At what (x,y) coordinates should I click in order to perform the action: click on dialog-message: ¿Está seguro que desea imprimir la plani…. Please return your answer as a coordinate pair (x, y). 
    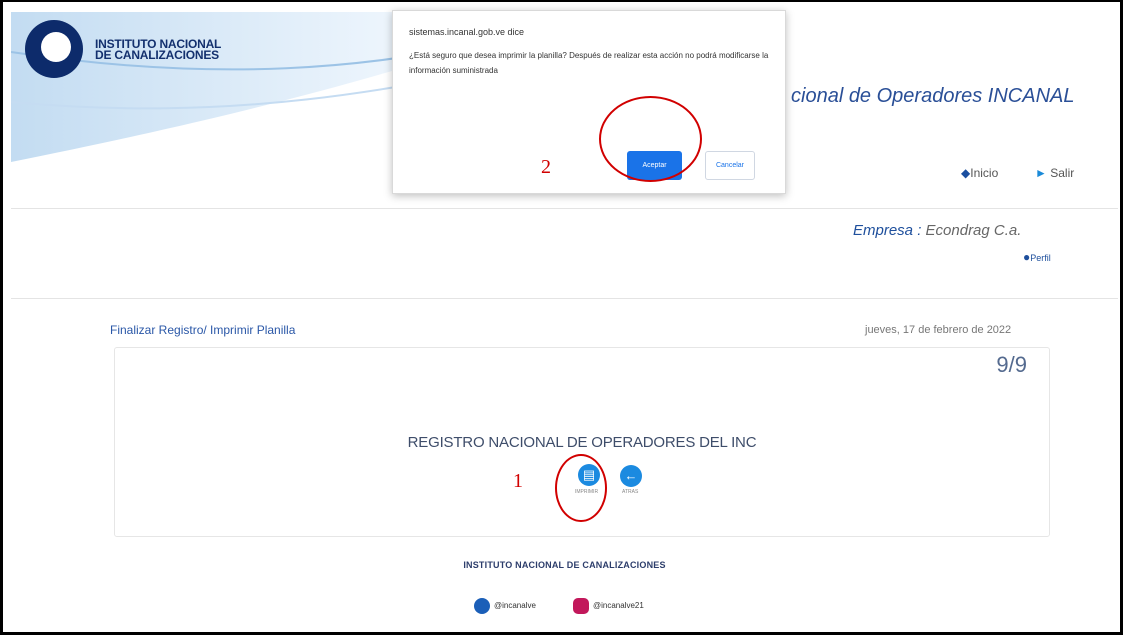
    Looking at the image, I should click on (589, 63).